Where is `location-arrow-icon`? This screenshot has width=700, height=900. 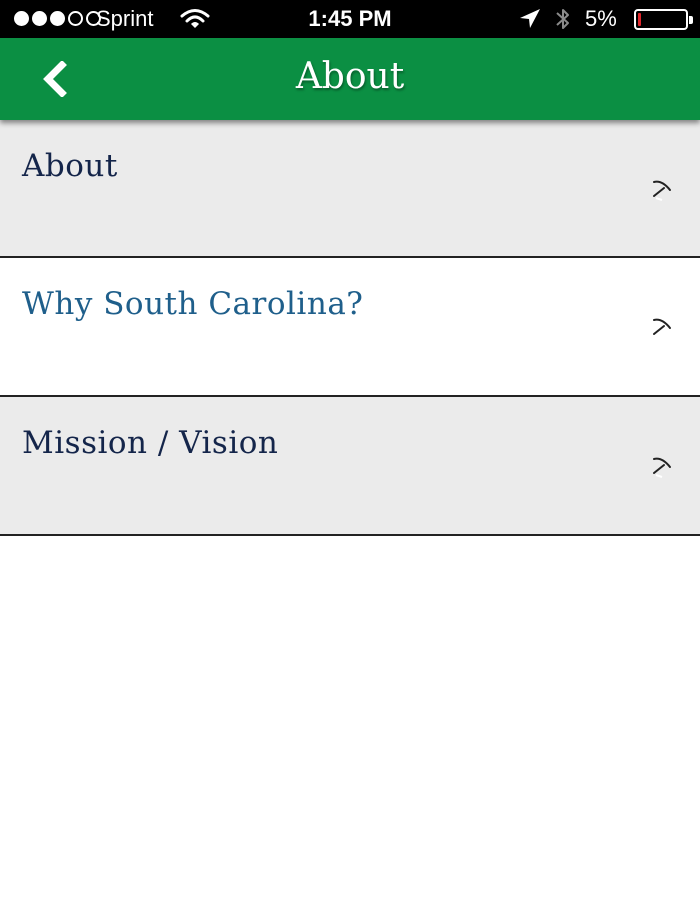 location-arrow-icon is located at coordinates (530, 18).